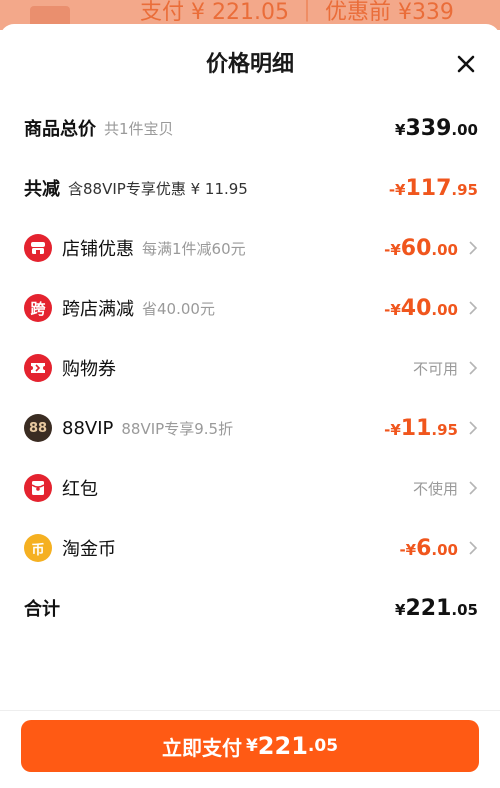 Image resolution: width=500 pixels, height=788 pixels. What do you see at coordinates (139, 128) in the screenshot?
I see `goods-count: 共1件宝贝` at bounding box center [139, 128].